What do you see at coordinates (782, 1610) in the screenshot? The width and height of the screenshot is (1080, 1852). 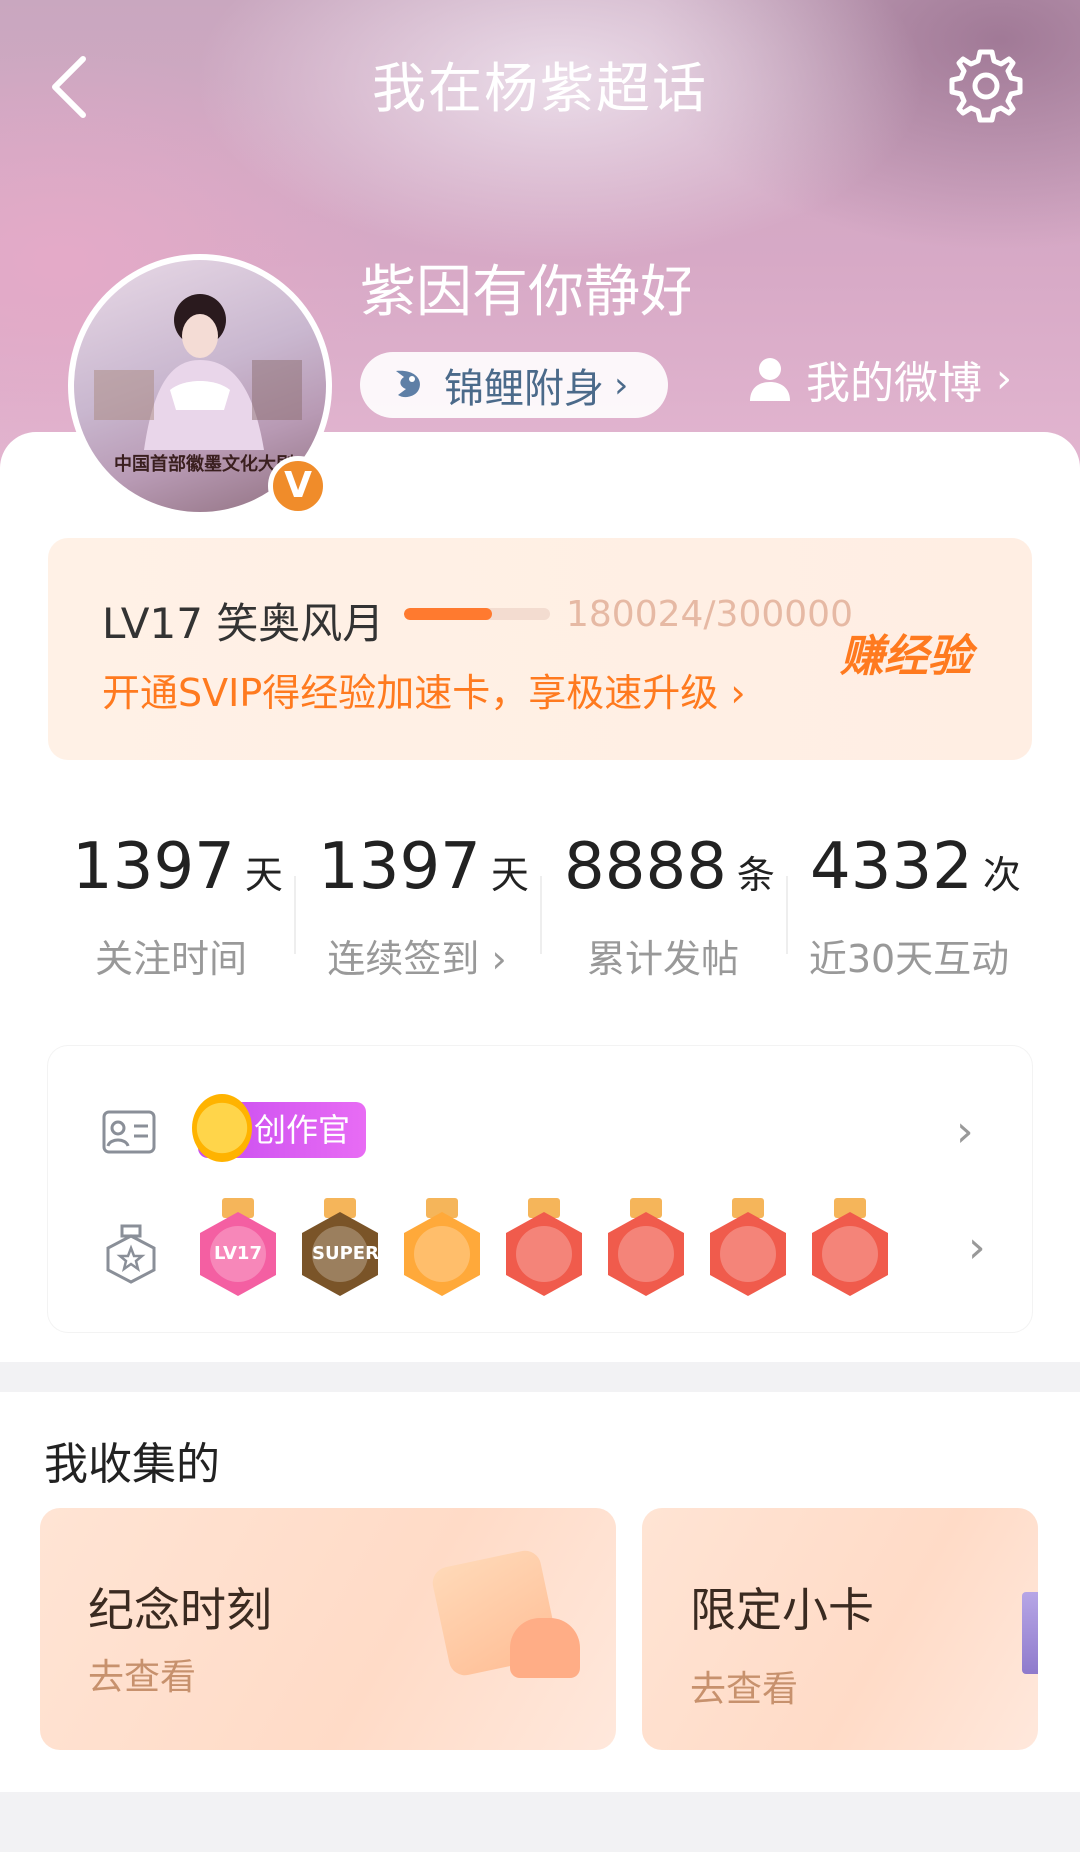 I see `collect-card-title: 限定小卡` at bounding box center [782, 1610].